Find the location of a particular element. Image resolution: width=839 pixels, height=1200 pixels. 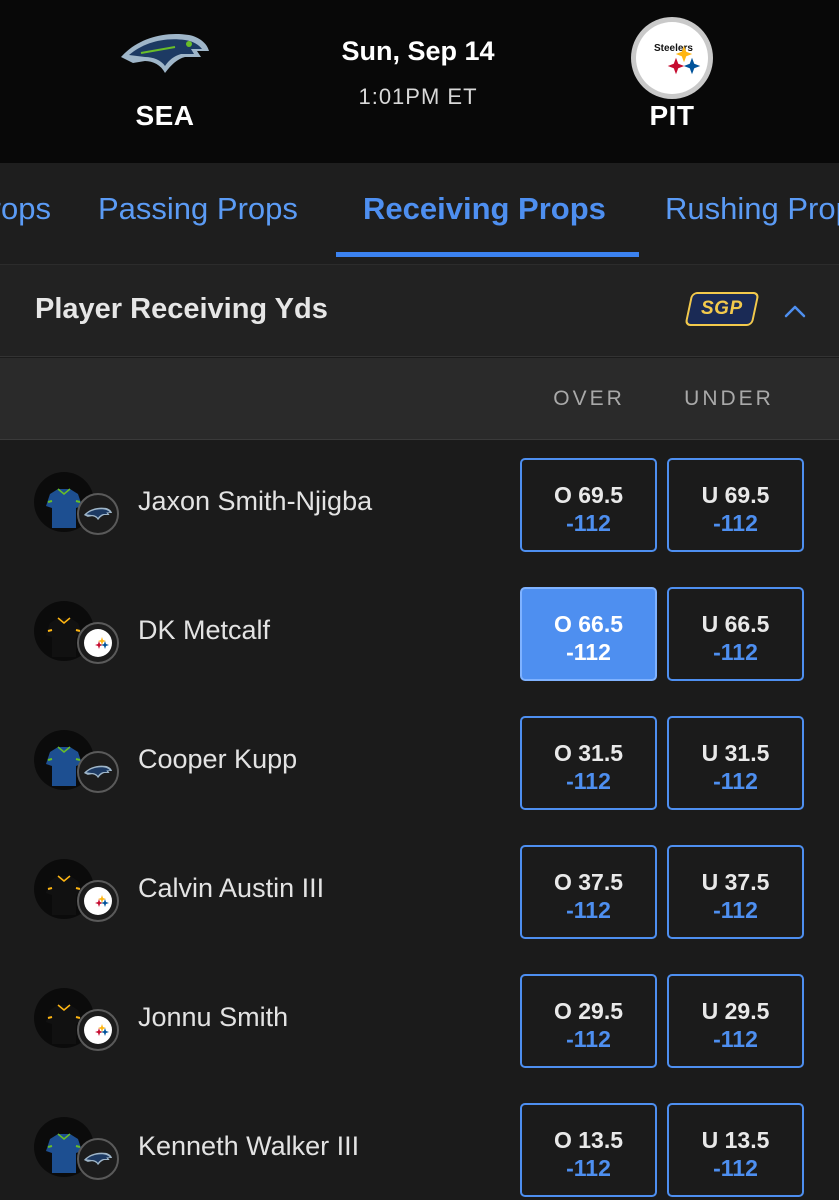

under-line: U 31.5 is located at coordinates (735, 753).